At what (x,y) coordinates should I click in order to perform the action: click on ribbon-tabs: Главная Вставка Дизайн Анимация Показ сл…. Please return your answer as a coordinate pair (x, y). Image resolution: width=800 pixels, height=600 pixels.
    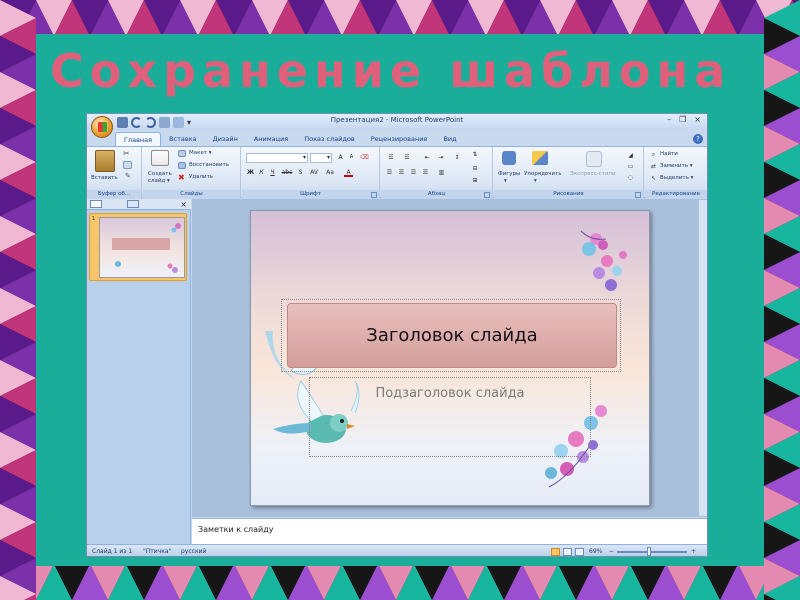
    Looking at the image, I should click on (290, 139).